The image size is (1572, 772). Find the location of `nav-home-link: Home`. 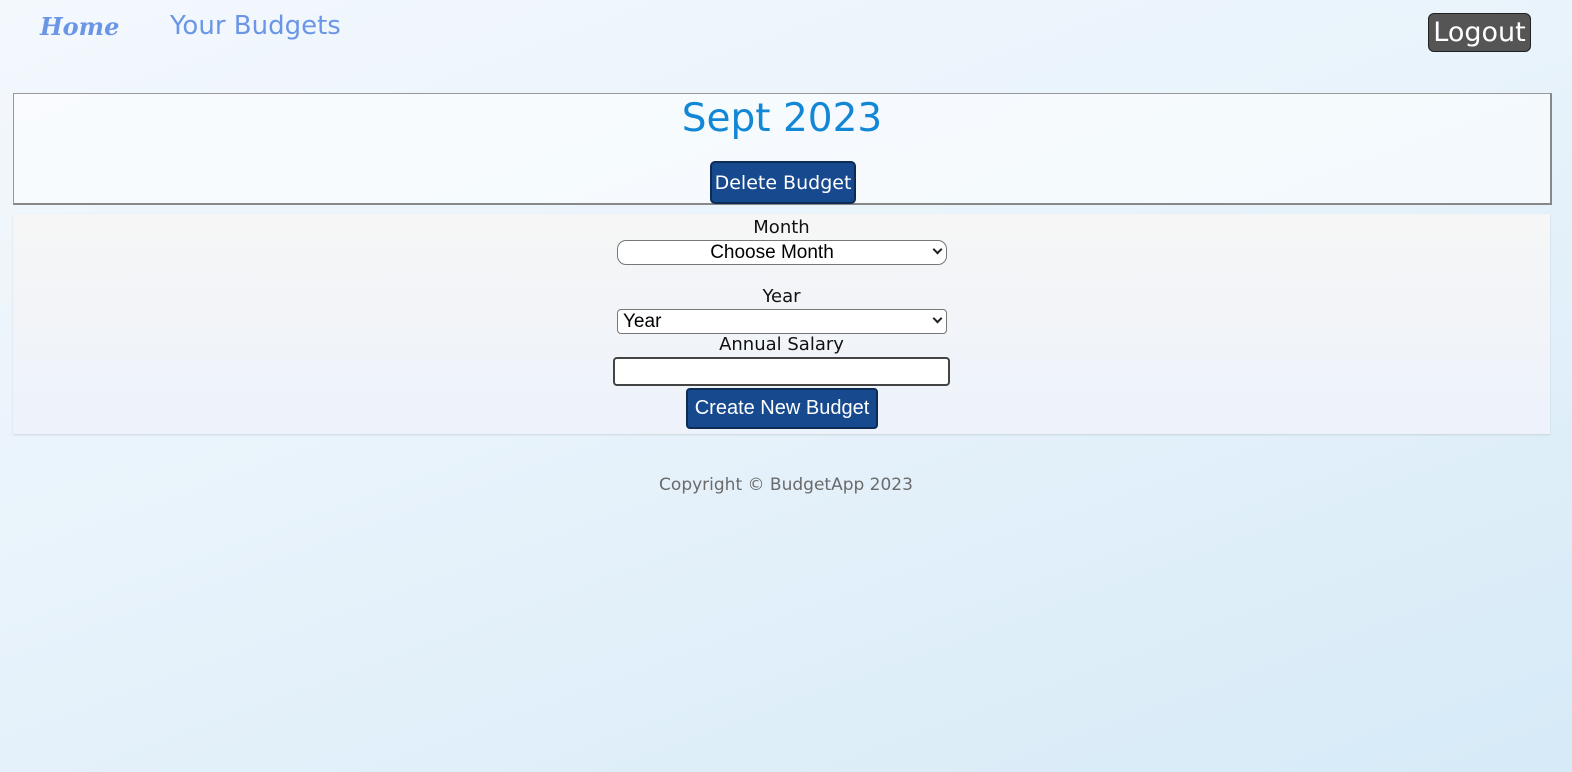

nav-home-link: Home is located at coordinates (79, 26).